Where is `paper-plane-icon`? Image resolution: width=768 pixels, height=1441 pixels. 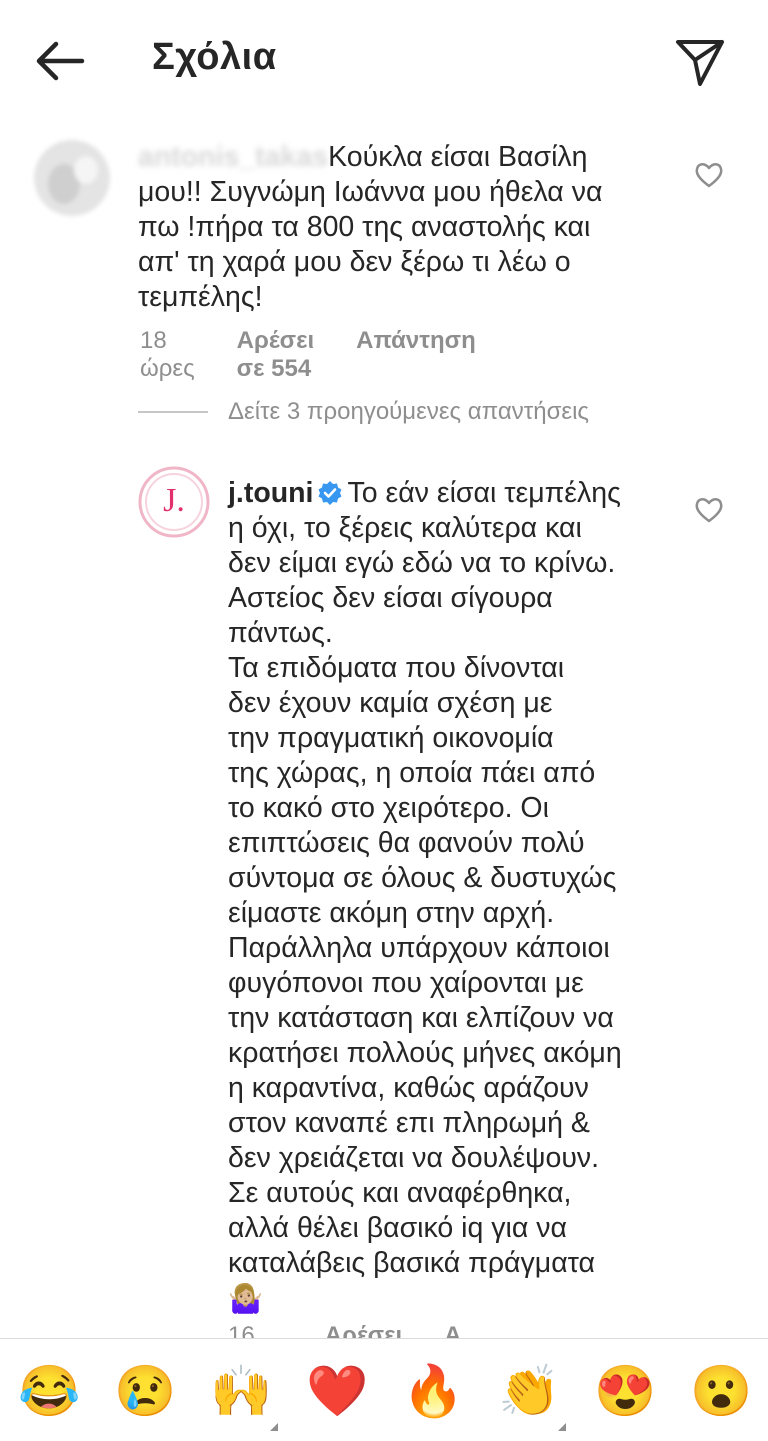
paper-plane-icon is located at coordinates (700, 63).